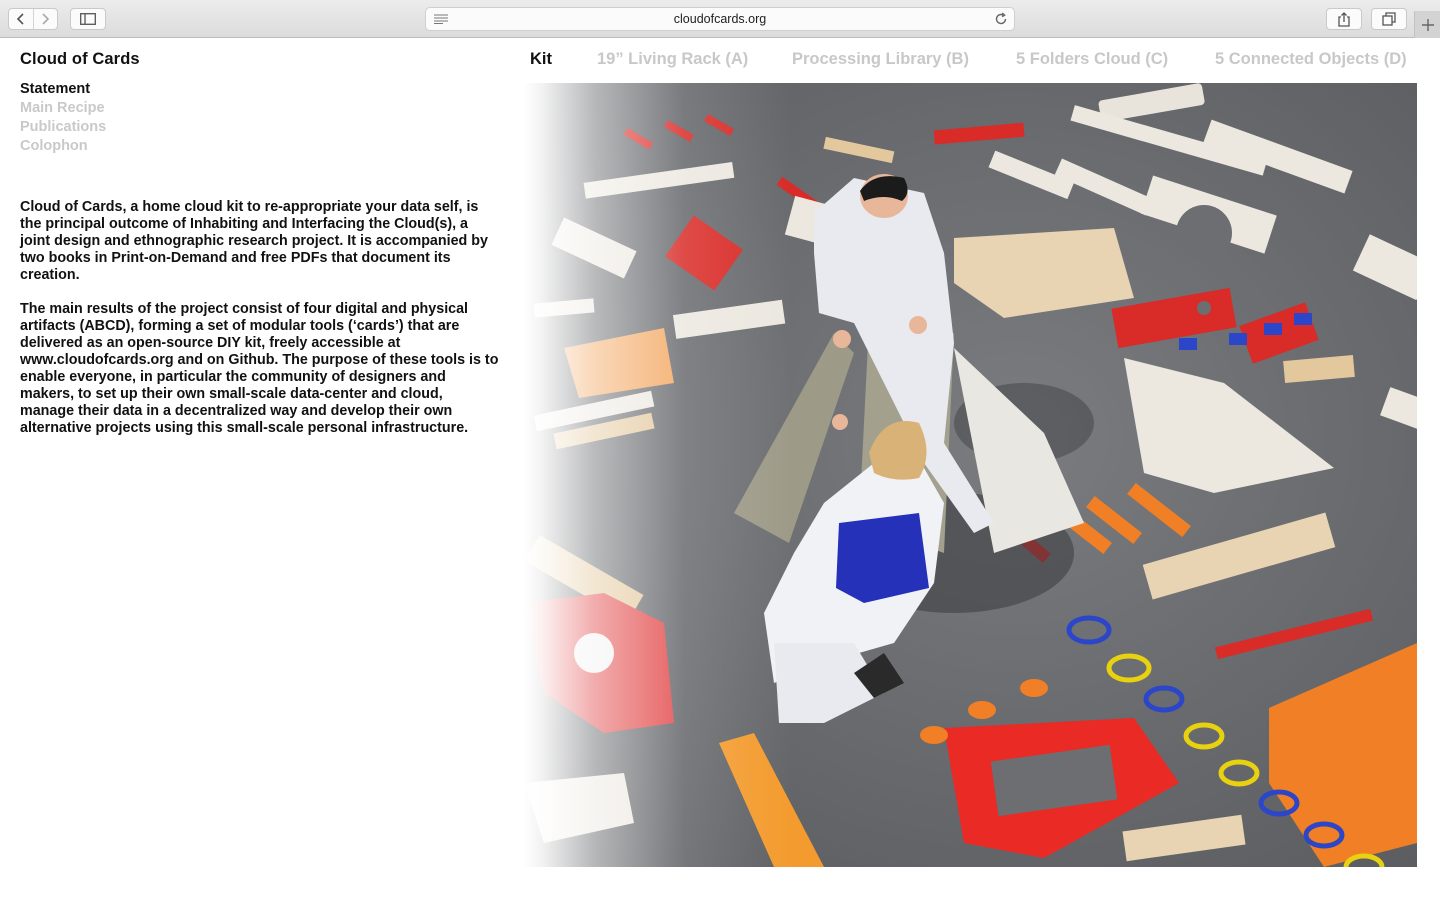 The image size is (1440, 900). I want to click on side-nav-item-publications: Publications, so click(63, 127).